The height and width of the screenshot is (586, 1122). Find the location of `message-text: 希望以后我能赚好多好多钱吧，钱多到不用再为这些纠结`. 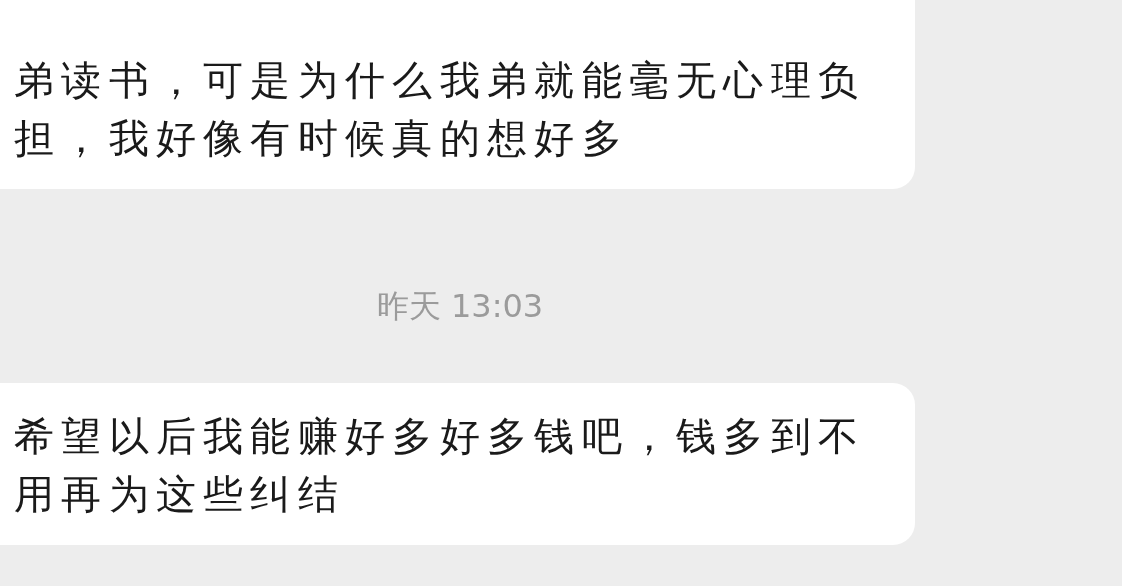

message-text: 希望以后我能赚好多好多钱吧，钱多到不用再为这些纠结 is located at coordinates (440, 465).